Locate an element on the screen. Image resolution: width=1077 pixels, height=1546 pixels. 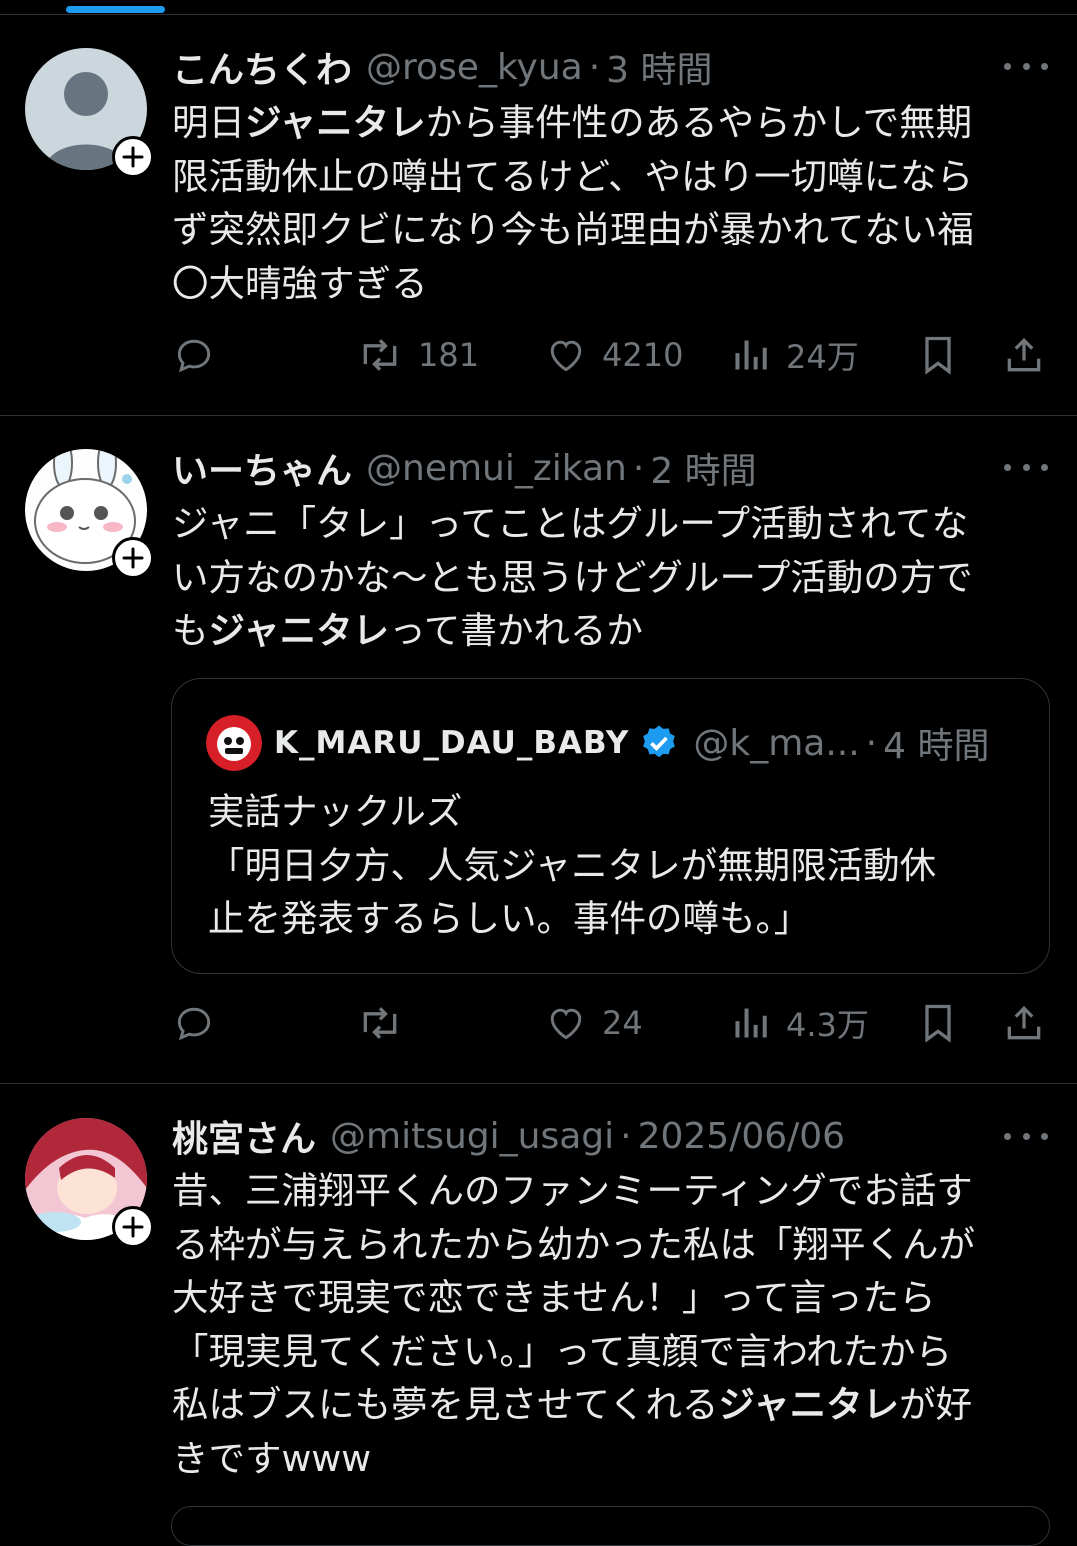
timestamp: 3 時間 is located at coordinates (659, 67).